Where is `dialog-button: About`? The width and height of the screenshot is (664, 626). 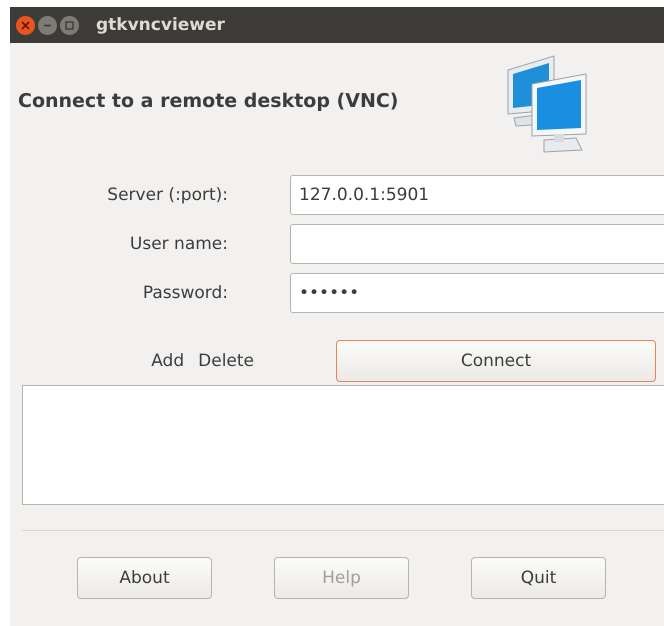 dialog-button: About is located at coordinates (144, 578).